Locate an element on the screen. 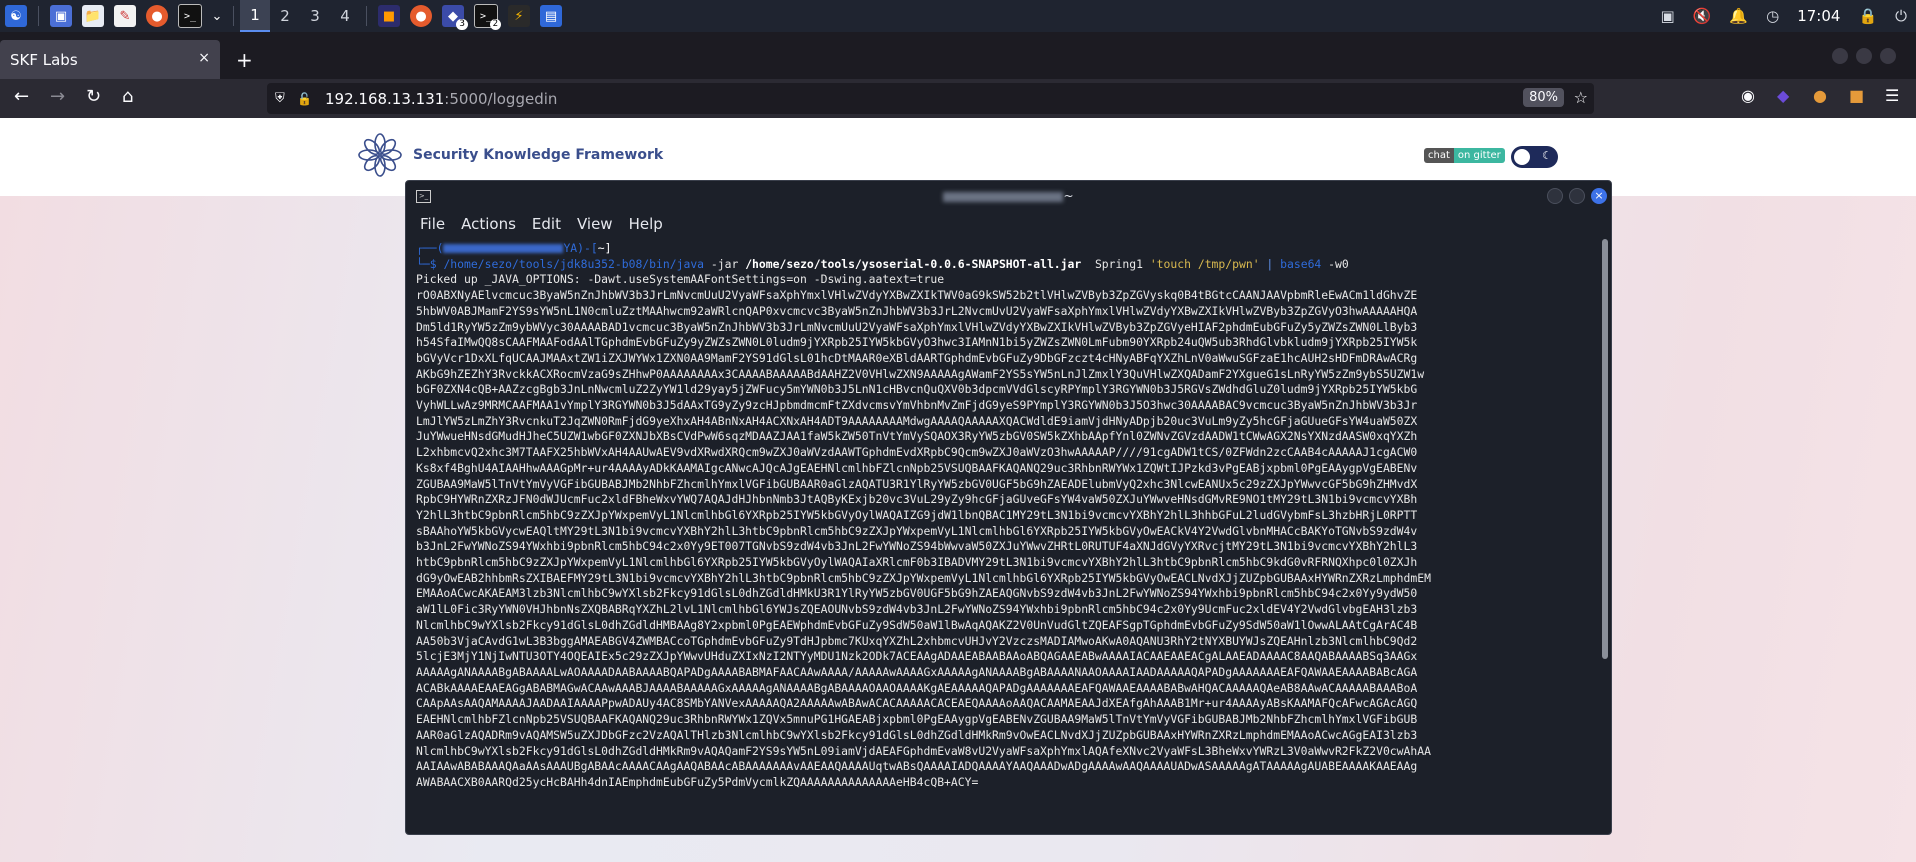  burp-suite-icon: ■ is located at coordinates (389, 16).